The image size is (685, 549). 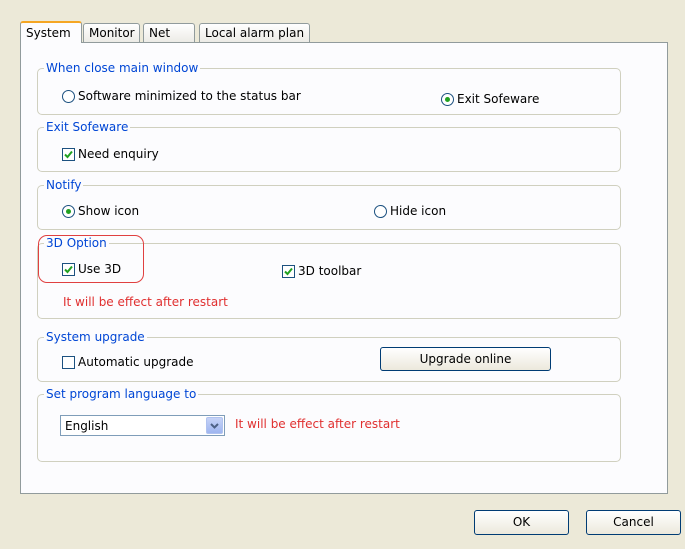 I want to click on language-select: English, so click(x=142, y=425).